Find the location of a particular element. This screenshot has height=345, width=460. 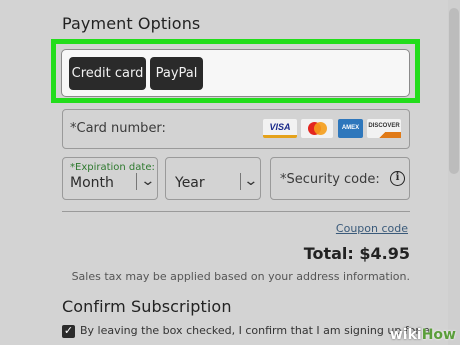

security-code-label: *Security code: is located at coordinates (330, 179).